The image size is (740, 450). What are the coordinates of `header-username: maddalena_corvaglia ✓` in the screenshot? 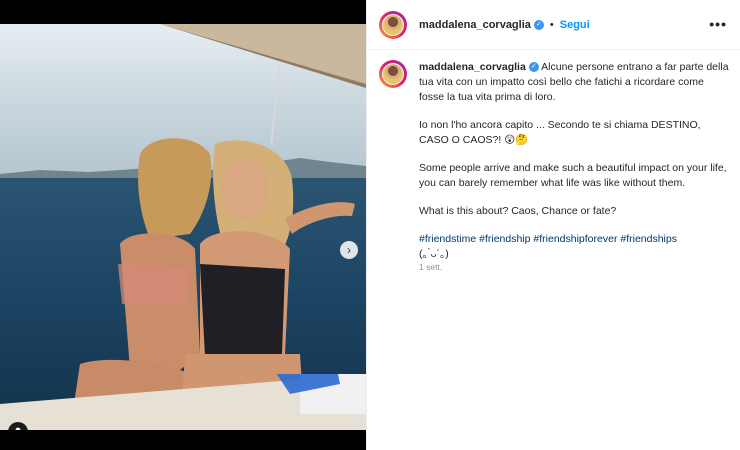 It's located at (481, 25).